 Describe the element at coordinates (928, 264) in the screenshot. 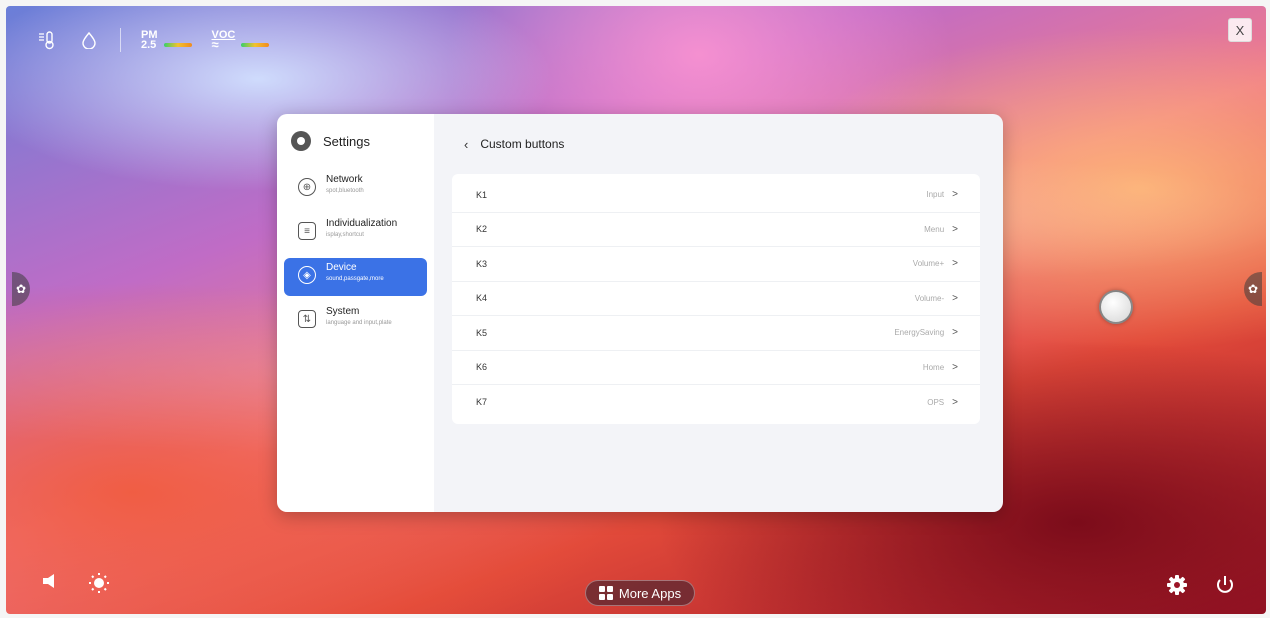

I see `row-value: Volume+` at that location.